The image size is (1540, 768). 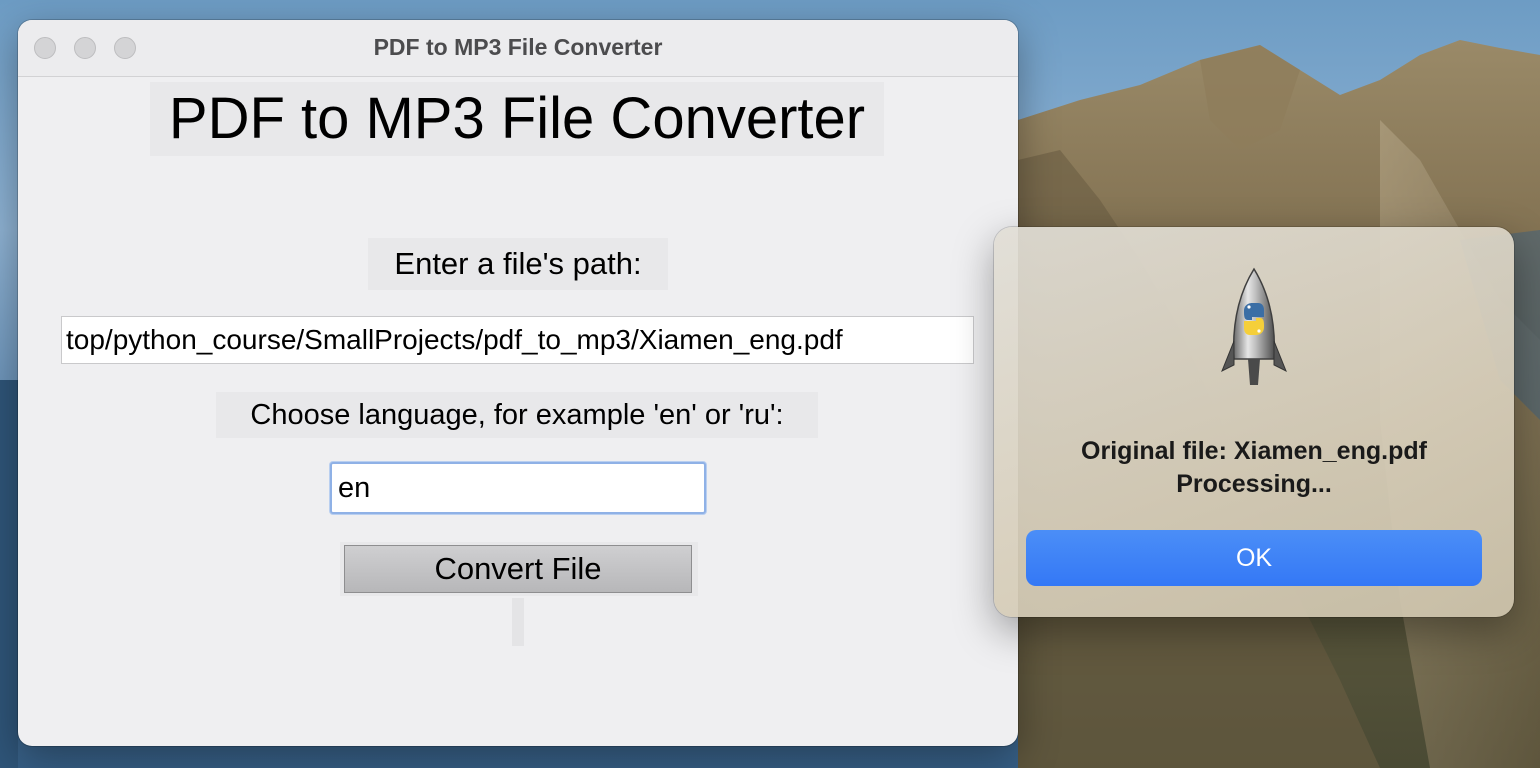 I want to click on file-path-label: Enter a file's path:, so click(x=518, y=264).